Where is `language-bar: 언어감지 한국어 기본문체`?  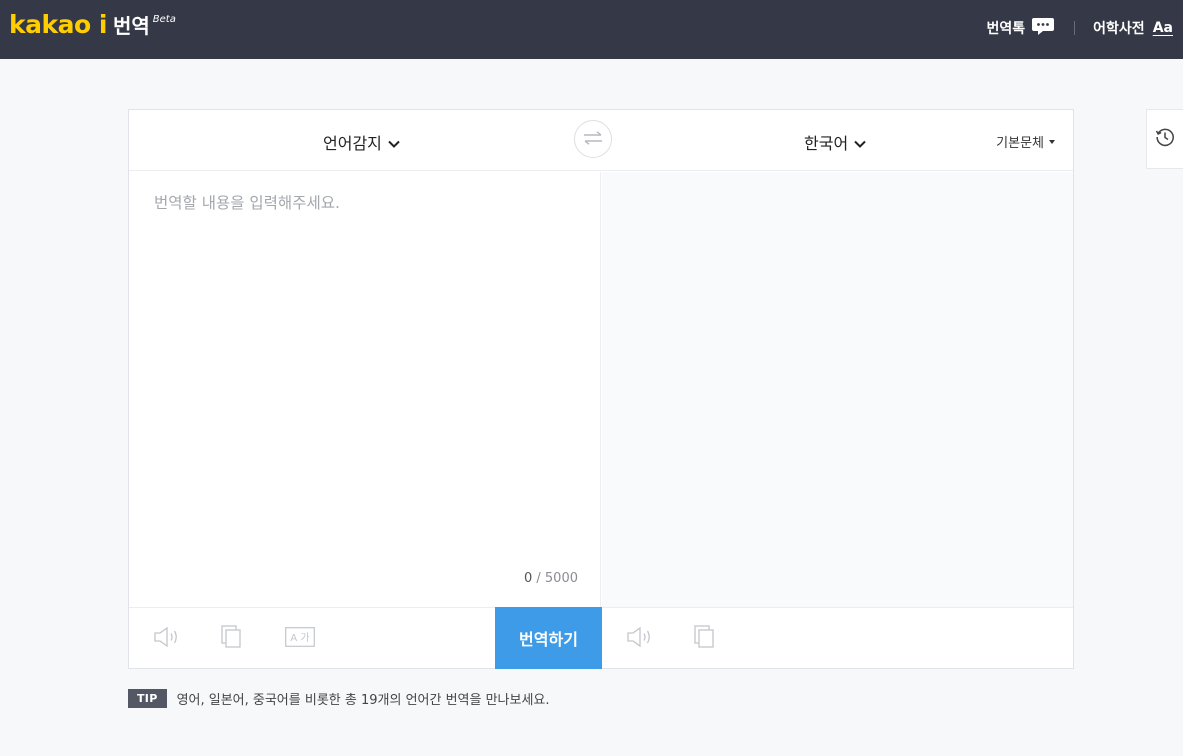 language-bar: 언어감지 한국어 기본문체 is located at coordinates (601, 140).